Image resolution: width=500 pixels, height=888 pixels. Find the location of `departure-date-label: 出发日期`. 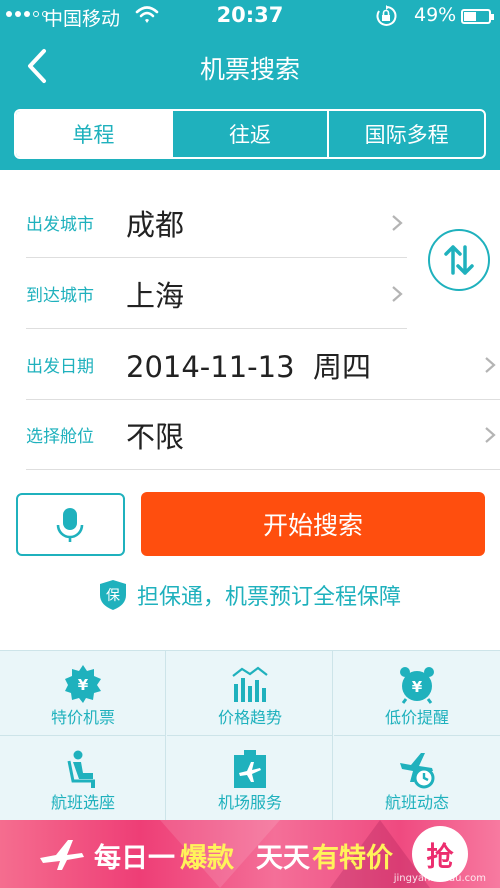

departure-date-label: 出发日期 is located at coordinates (60, 367).